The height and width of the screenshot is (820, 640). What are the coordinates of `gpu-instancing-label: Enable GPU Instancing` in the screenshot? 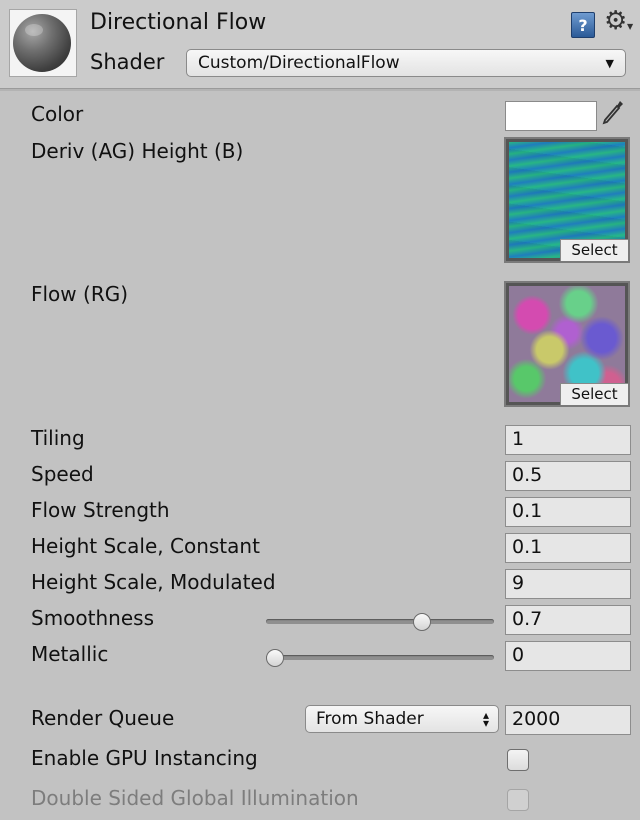 It's located at (144, 758).